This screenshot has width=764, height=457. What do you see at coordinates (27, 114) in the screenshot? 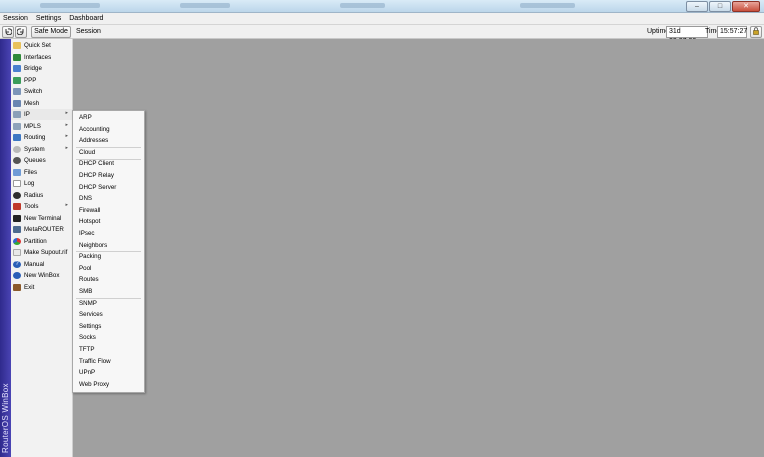
I see `sidebar-item-label: IP` at bounding box center [27, 114].